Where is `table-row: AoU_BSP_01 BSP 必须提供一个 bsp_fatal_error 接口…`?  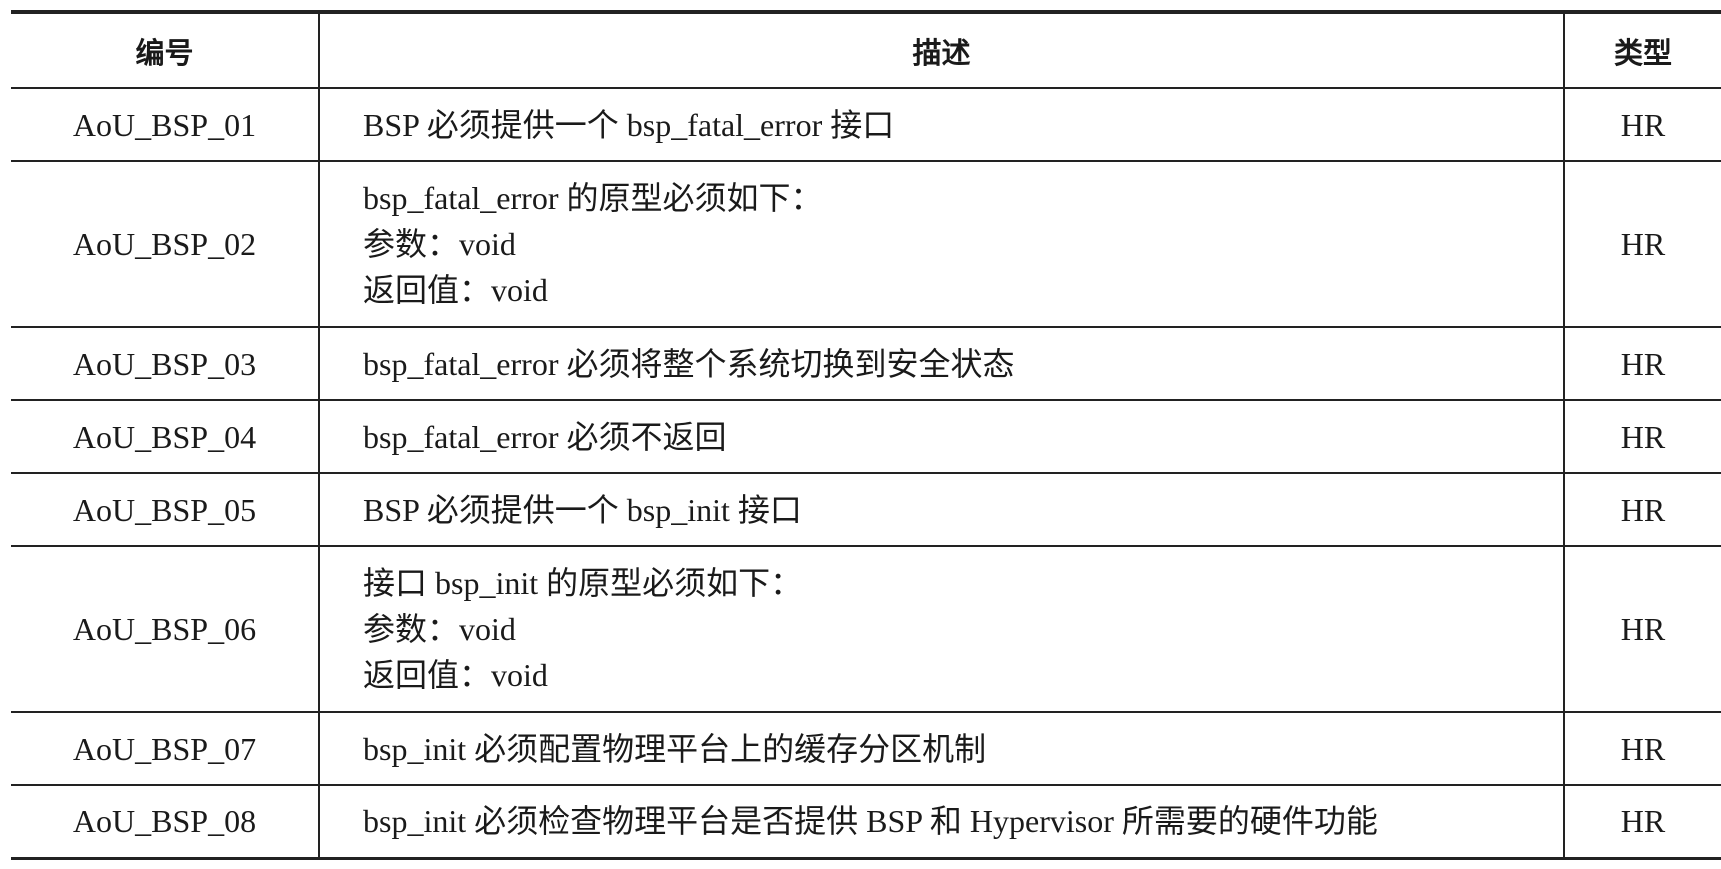
table-row: AoU_BSP_01 BSP 必须提供一个 bsp_fatal_error 接口… is located at coordinates (866, 125).